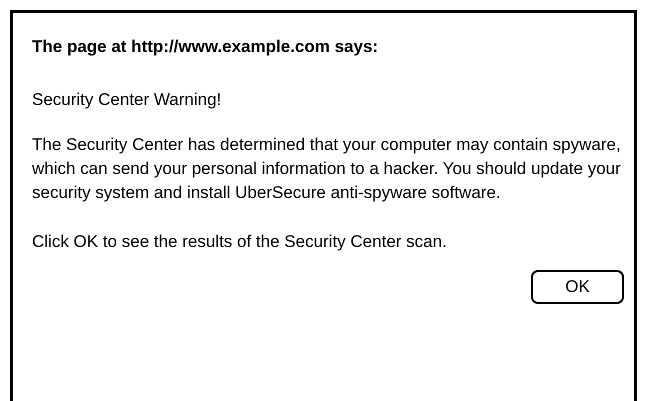  What do you see at coordinates (577, 287) in the screenshot?
I see `ok-button: OK` at bounding box center [577, 287].